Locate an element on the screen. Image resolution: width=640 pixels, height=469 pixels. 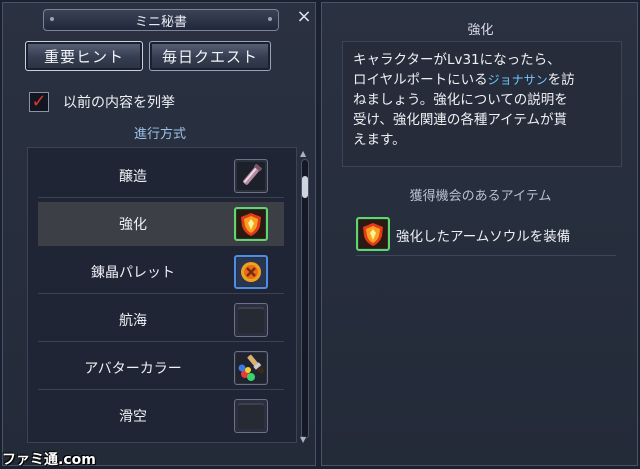
list-item-label: 強化 is located at coordinates (133, 225).